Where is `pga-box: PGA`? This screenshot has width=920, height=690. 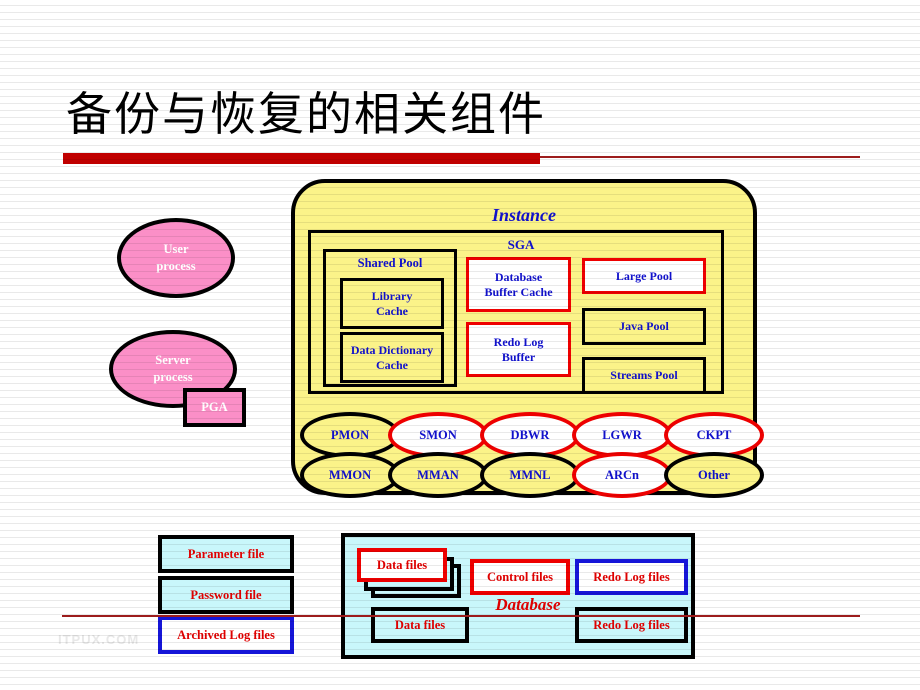 pga-box: PGA is located at coordinates (214, 407).